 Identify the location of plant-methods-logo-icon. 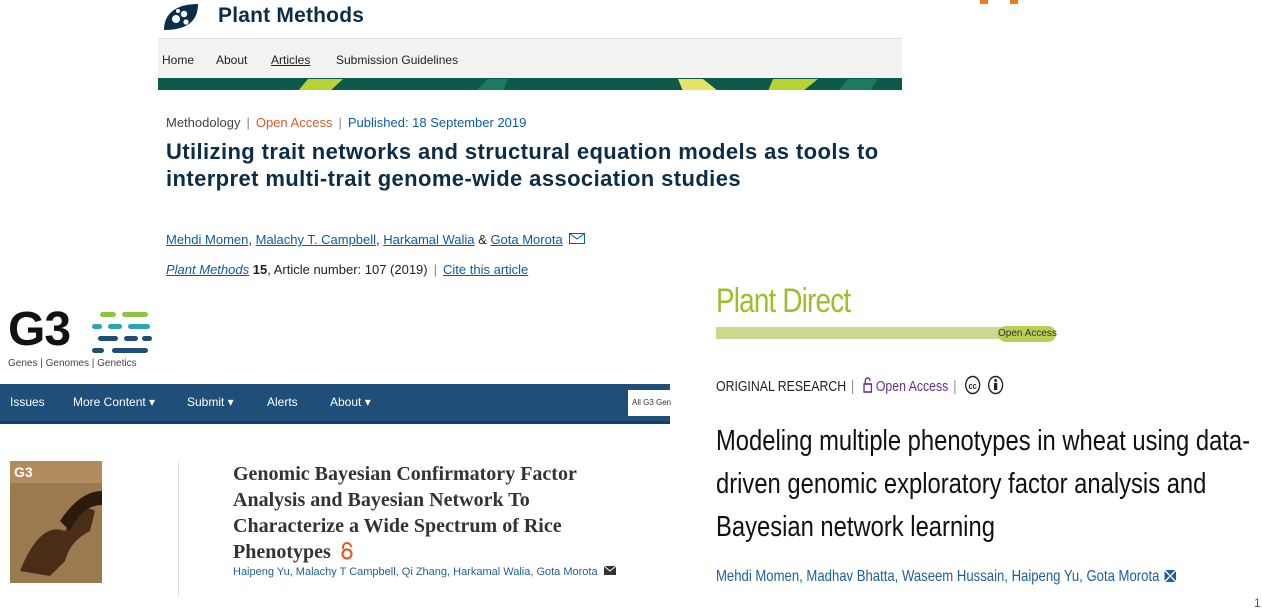
(181, 17).